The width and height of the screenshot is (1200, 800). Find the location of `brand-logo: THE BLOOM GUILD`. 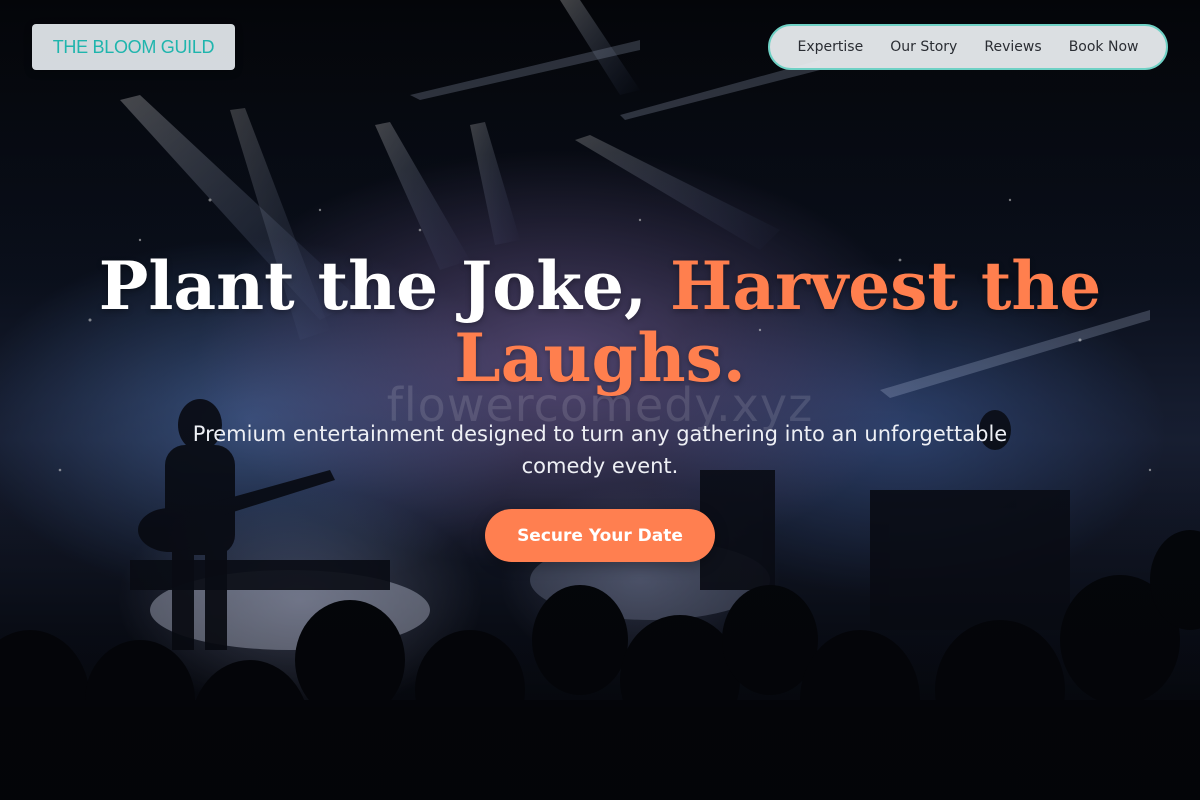

brand-logo: THE BLOOM GUILD is located at coordinates (133, 47).